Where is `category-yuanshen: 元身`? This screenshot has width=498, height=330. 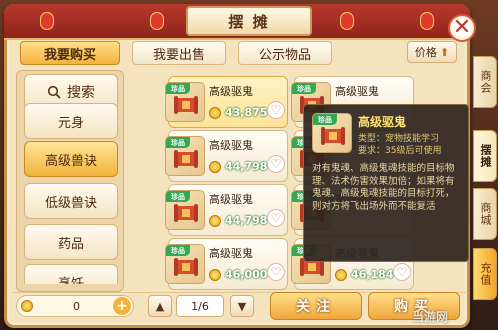
category-yuanshen: 元身 is located at coordinates (71, 121).